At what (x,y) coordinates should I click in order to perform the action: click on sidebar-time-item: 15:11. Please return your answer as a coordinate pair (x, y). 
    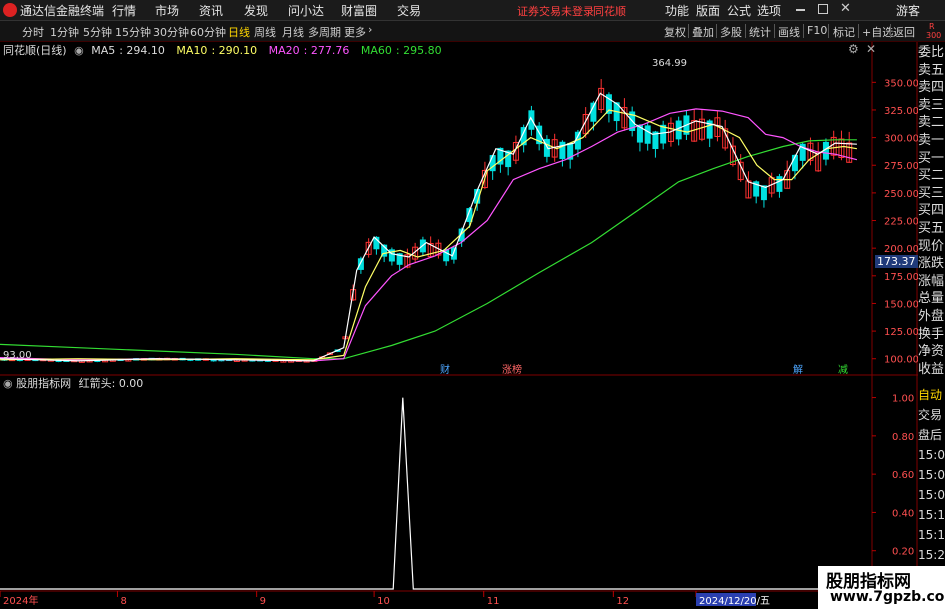
    Looking at the image, I should click on (931, 515).